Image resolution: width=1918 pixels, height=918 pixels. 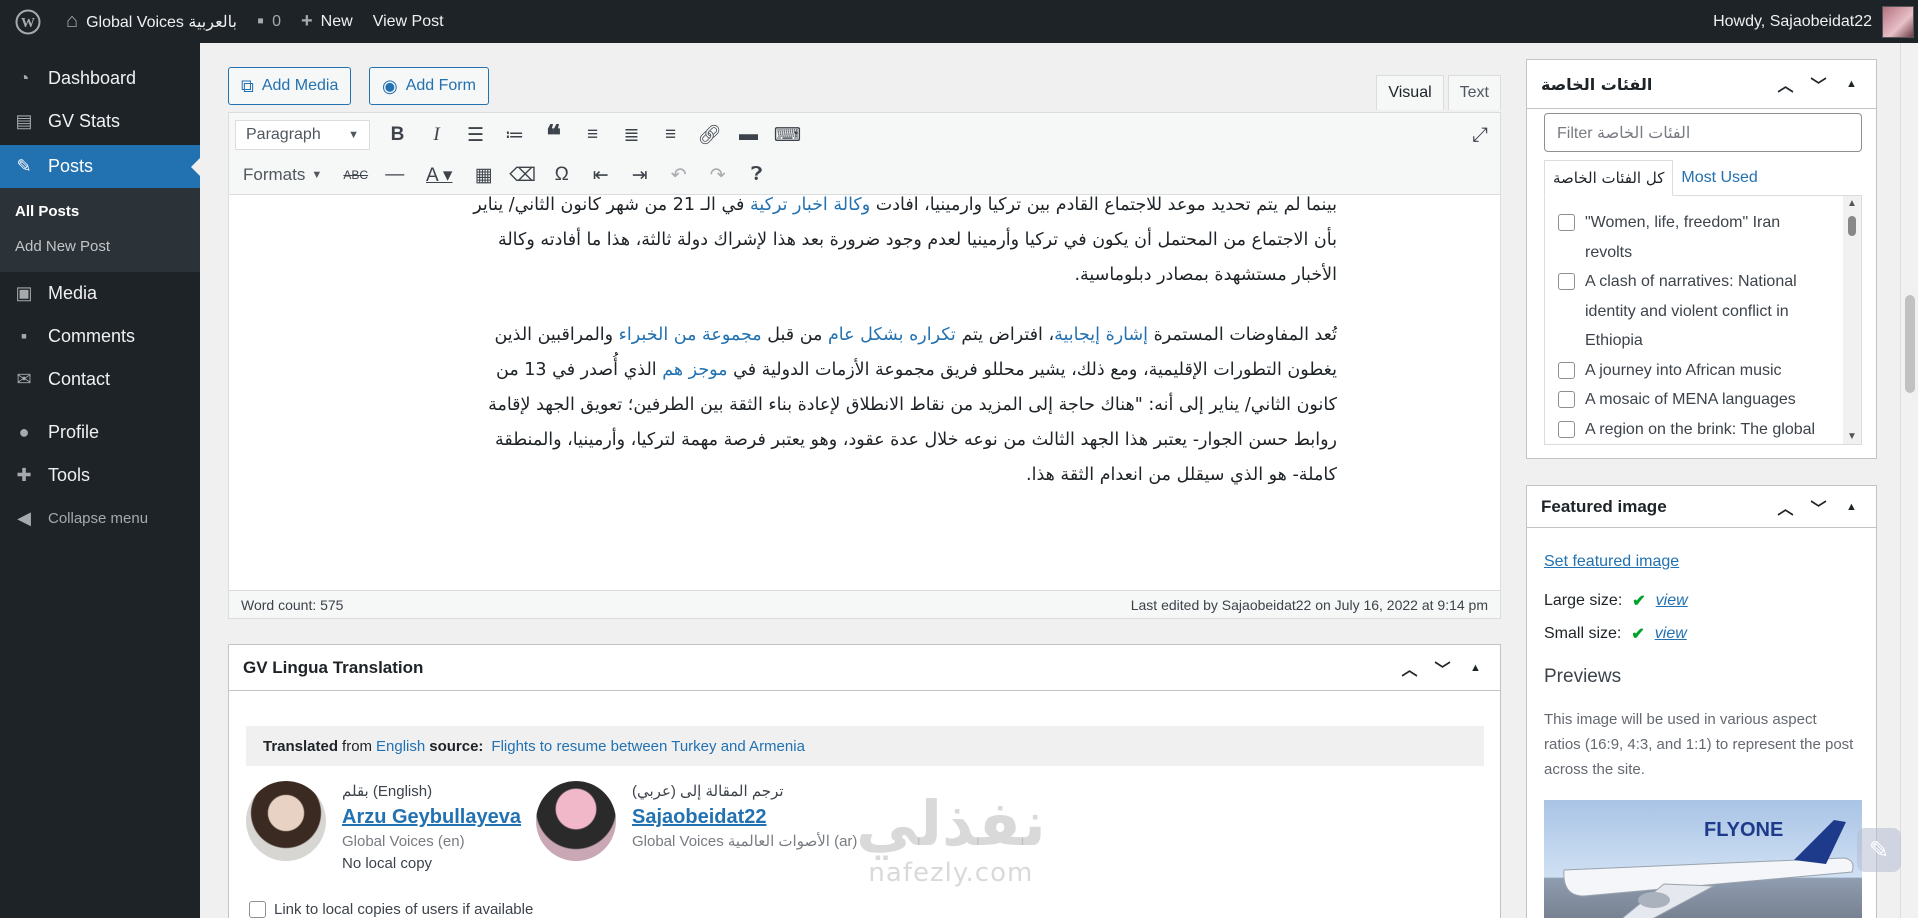 I want to click on wrench-icon: ✚, so click(x=24, y=475).